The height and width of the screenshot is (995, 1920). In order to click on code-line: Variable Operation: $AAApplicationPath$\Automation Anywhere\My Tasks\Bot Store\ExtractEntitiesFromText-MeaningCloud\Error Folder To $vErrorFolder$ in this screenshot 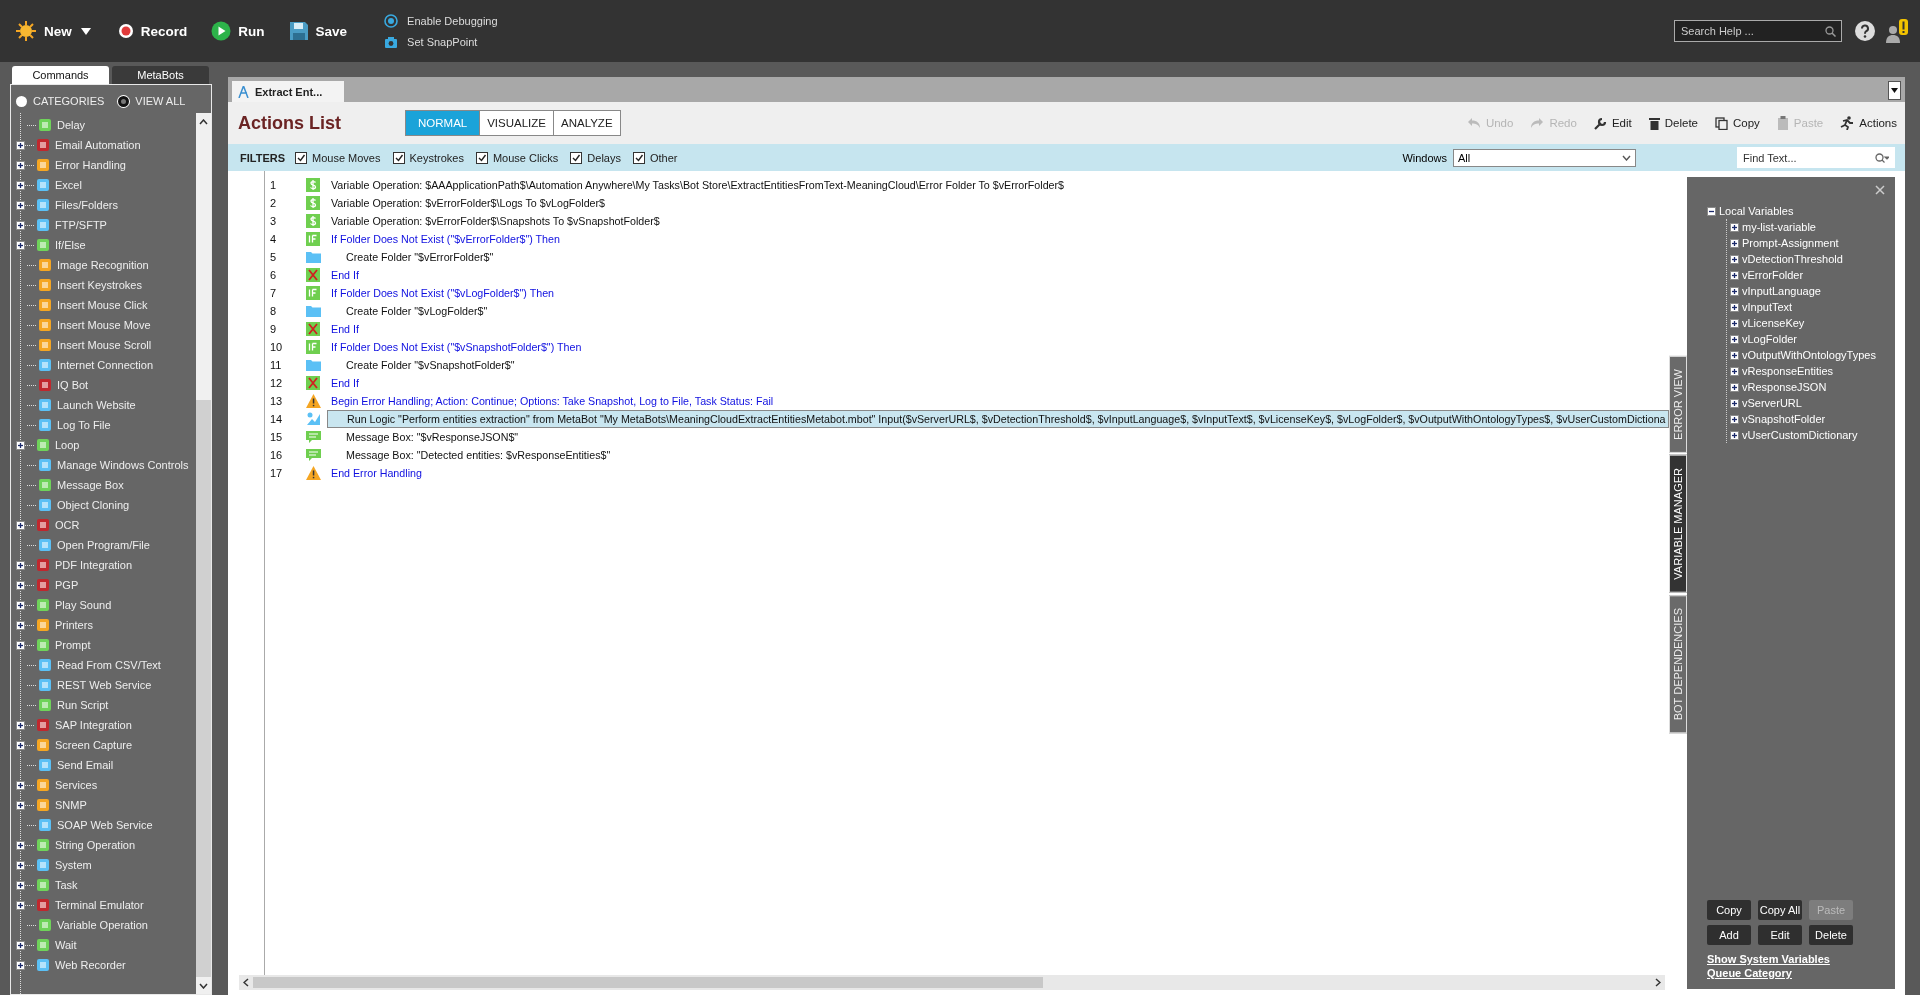, I will do `click(998, 185)`.